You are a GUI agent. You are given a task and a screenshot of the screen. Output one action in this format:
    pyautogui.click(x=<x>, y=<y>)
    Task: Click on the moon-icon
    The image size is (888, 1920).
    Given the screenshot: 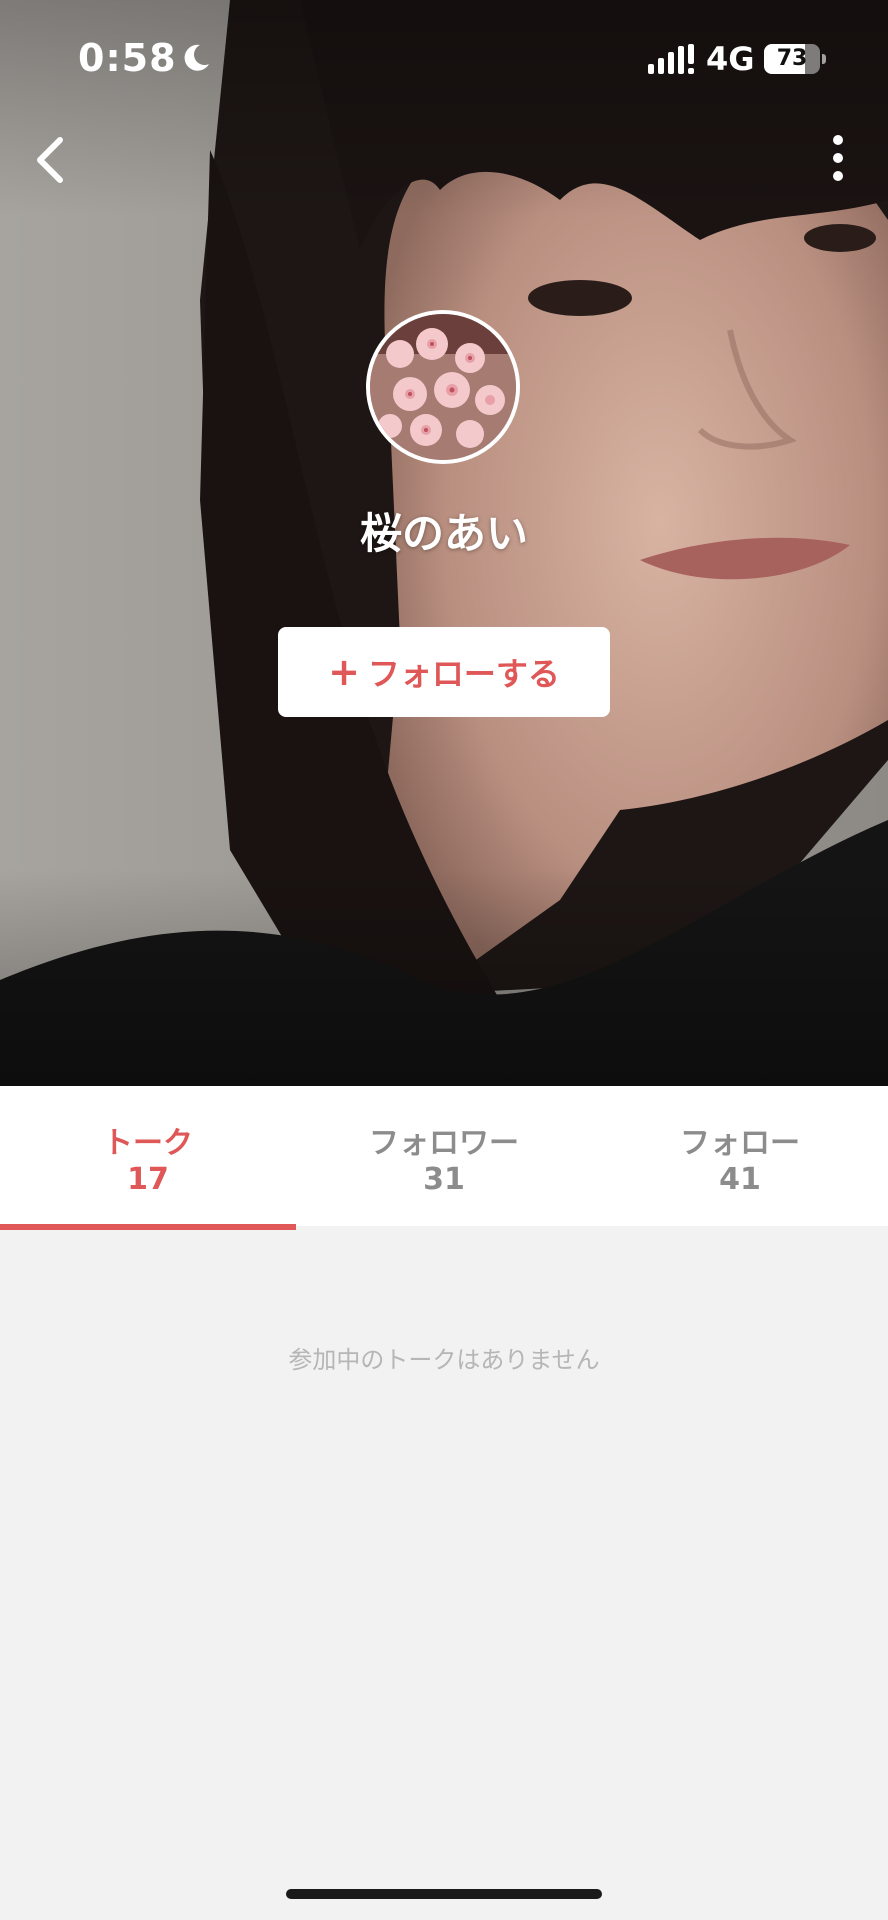 What is the action you would take?
    pyautogui.click(x=196, y=57)
    